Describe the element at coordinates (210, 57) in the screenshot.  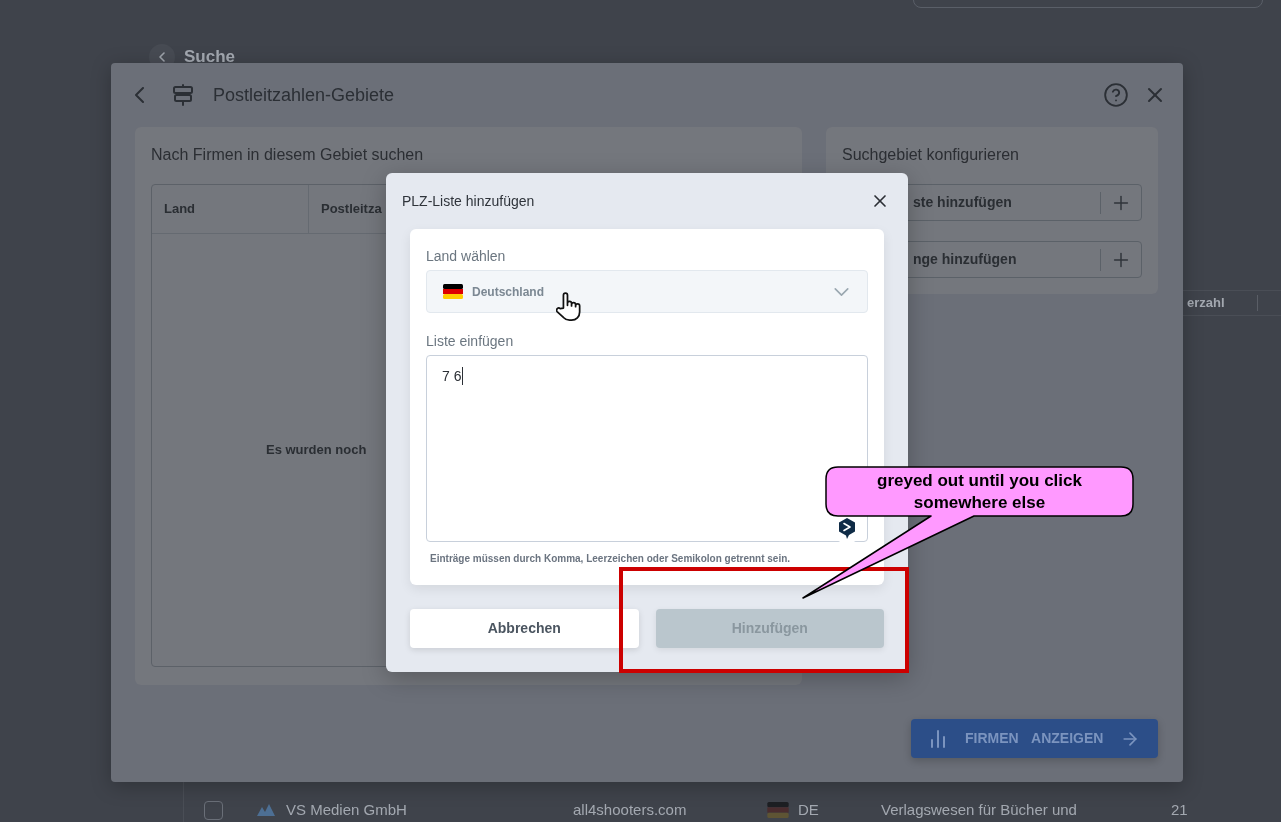
I see `page-heading: Suche` at that location.